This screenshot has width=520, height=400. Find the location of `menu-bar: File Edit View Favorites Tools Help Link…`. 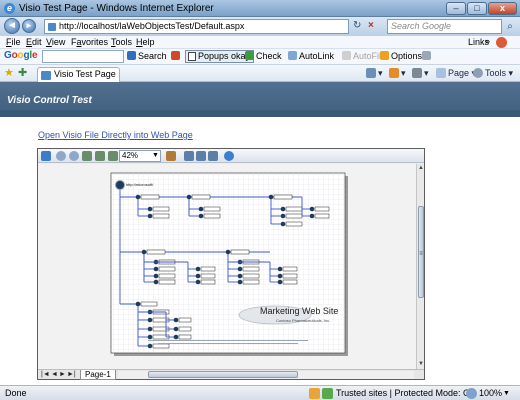

menu-bar: File Edit View Favorites Tools Help Link… is located at coordinates (260, 42).